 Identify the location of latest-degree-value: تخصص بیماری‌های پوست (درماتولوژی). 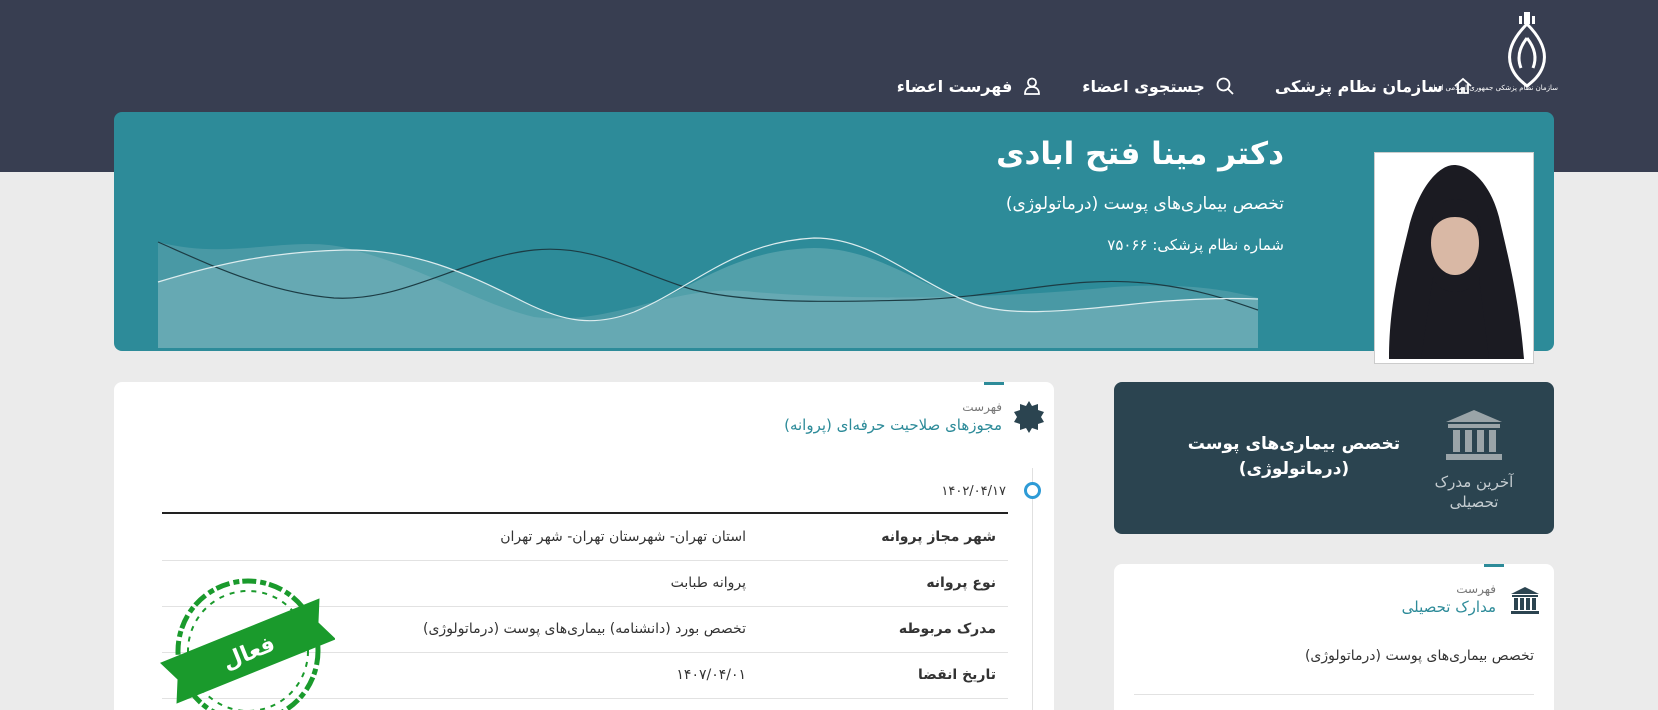
(1294, 456).